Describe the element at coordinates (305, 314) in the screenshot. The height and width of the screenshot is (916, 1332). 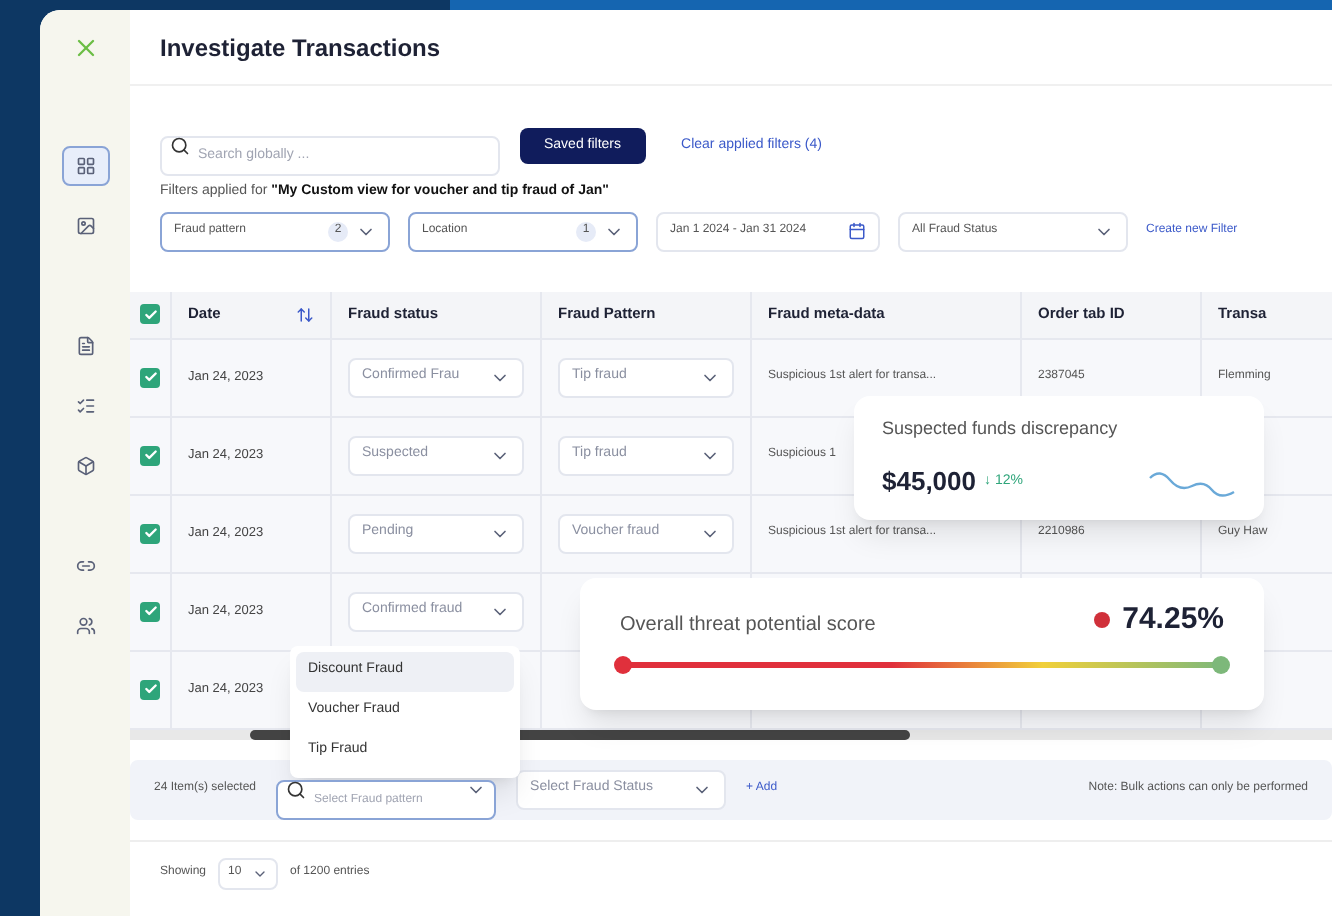
I see `sort-icon` at that location.